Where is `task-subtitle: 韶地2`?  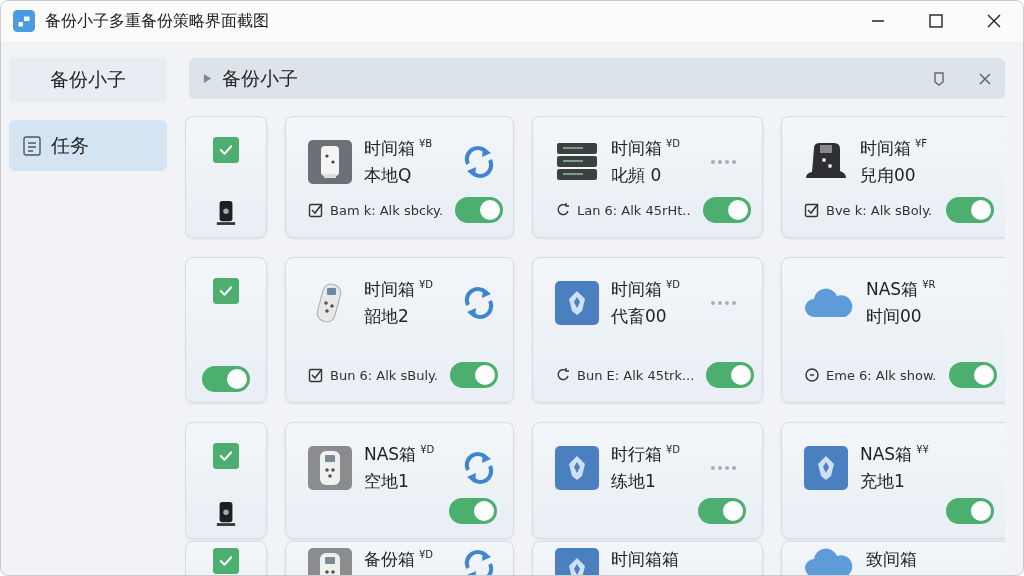 task-subtitle: 韶地2 is located at coordinates (387, 316).